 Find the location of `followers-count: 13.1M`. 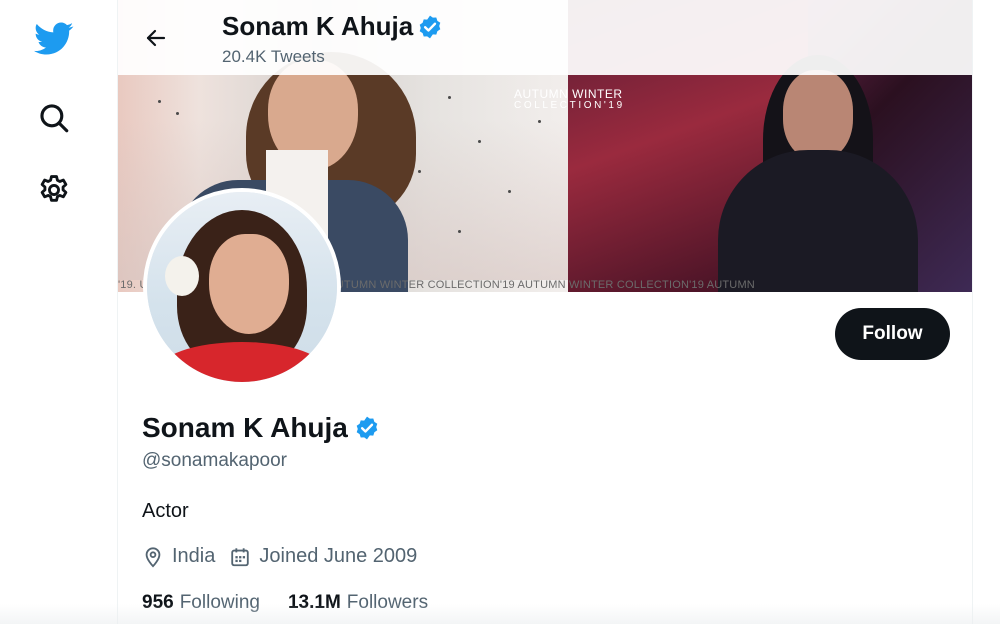

followers-count: 13.1M is located at coordinates (314, 602).